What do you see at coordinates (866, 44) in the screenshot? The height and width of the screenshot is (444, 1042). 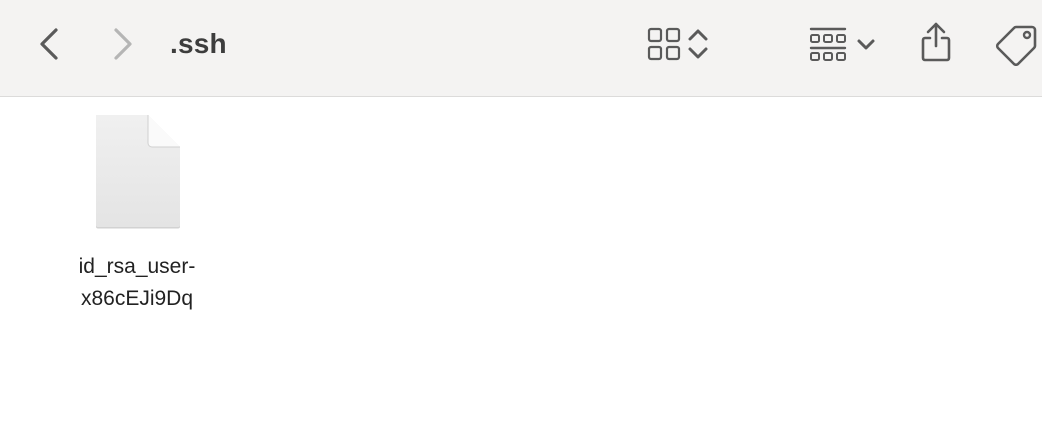 I see `chevron-down-icon` at bounding box center [866, 44].